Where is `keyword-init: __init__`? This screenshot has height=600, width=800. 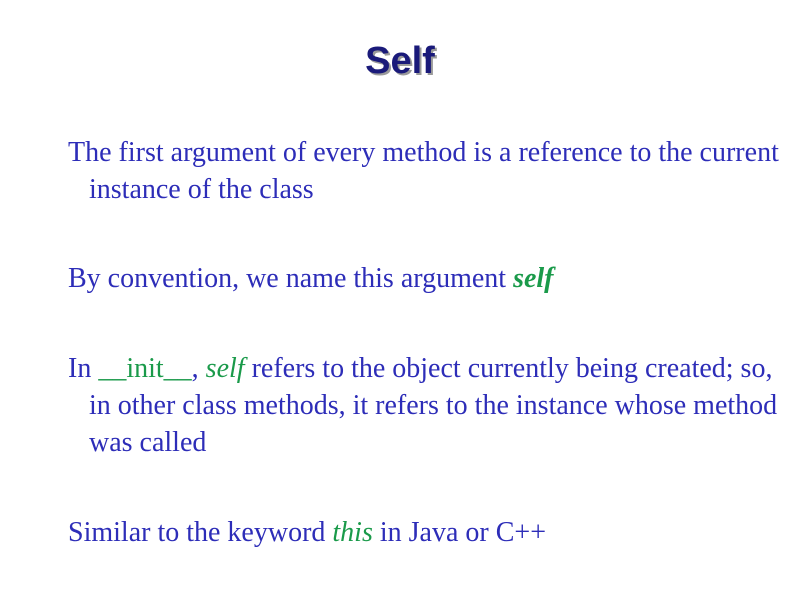
keyword-init: __init__ is located at coordinates (145, 368).